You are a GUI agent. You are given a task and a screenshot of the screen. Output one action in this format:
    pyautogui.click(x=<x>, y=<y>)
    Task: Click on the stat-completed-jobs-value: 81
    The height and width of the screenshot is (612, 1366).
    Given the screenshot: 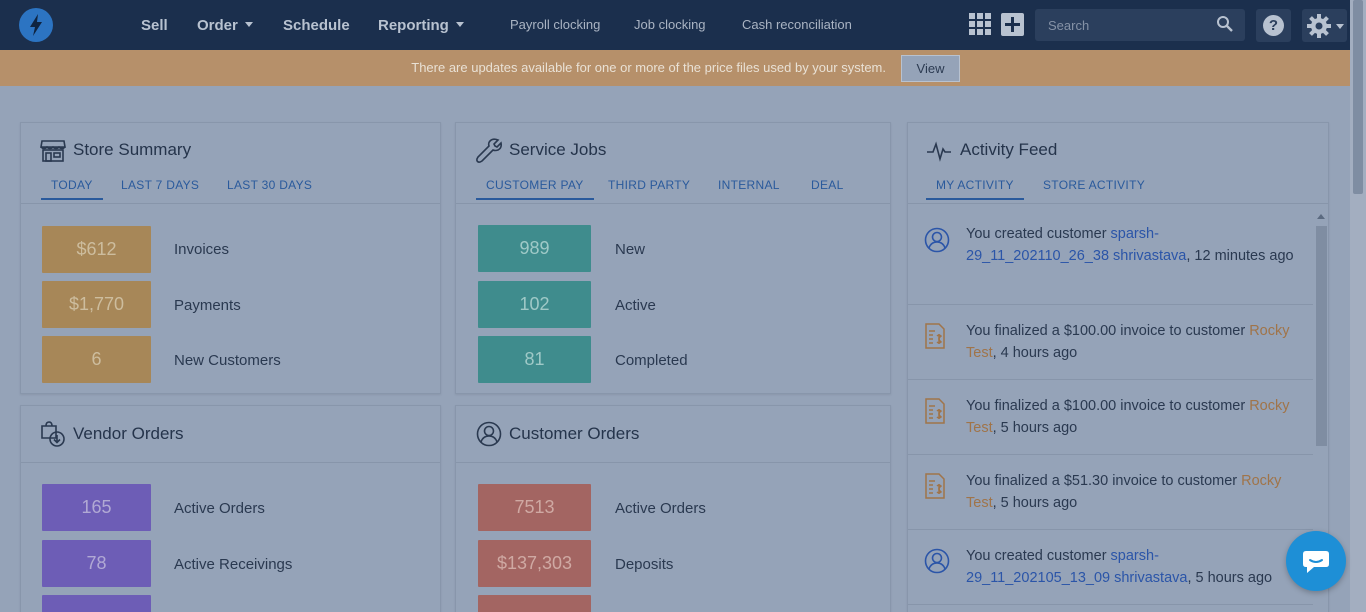 What is the action you would take?
    pyautogui.click(x=534, y=359)
    